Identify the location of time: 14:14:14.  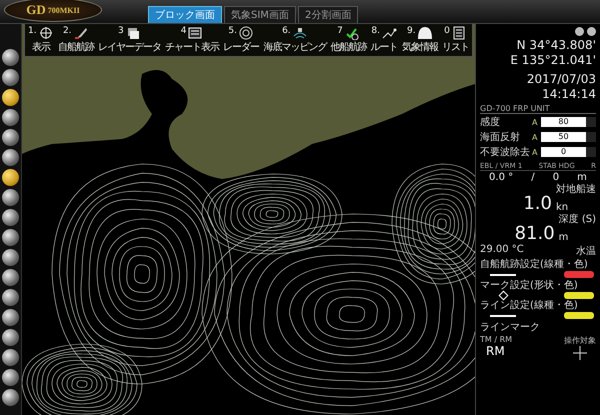
(568, 94).